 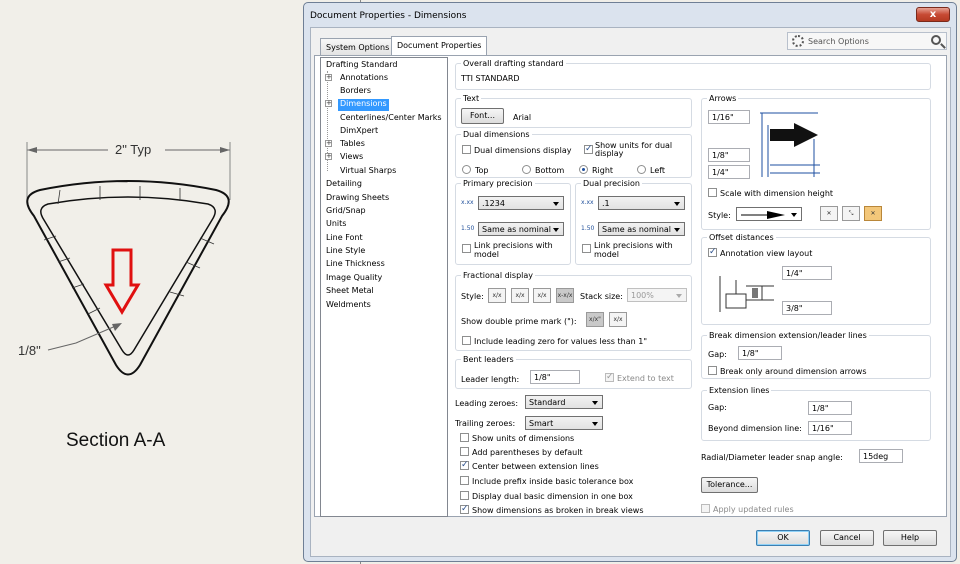 What do you see at coordinates (541, 423) in the screenshot?
I see `trailing-zeroes-value: Smart` at bounding box center [541, 423].